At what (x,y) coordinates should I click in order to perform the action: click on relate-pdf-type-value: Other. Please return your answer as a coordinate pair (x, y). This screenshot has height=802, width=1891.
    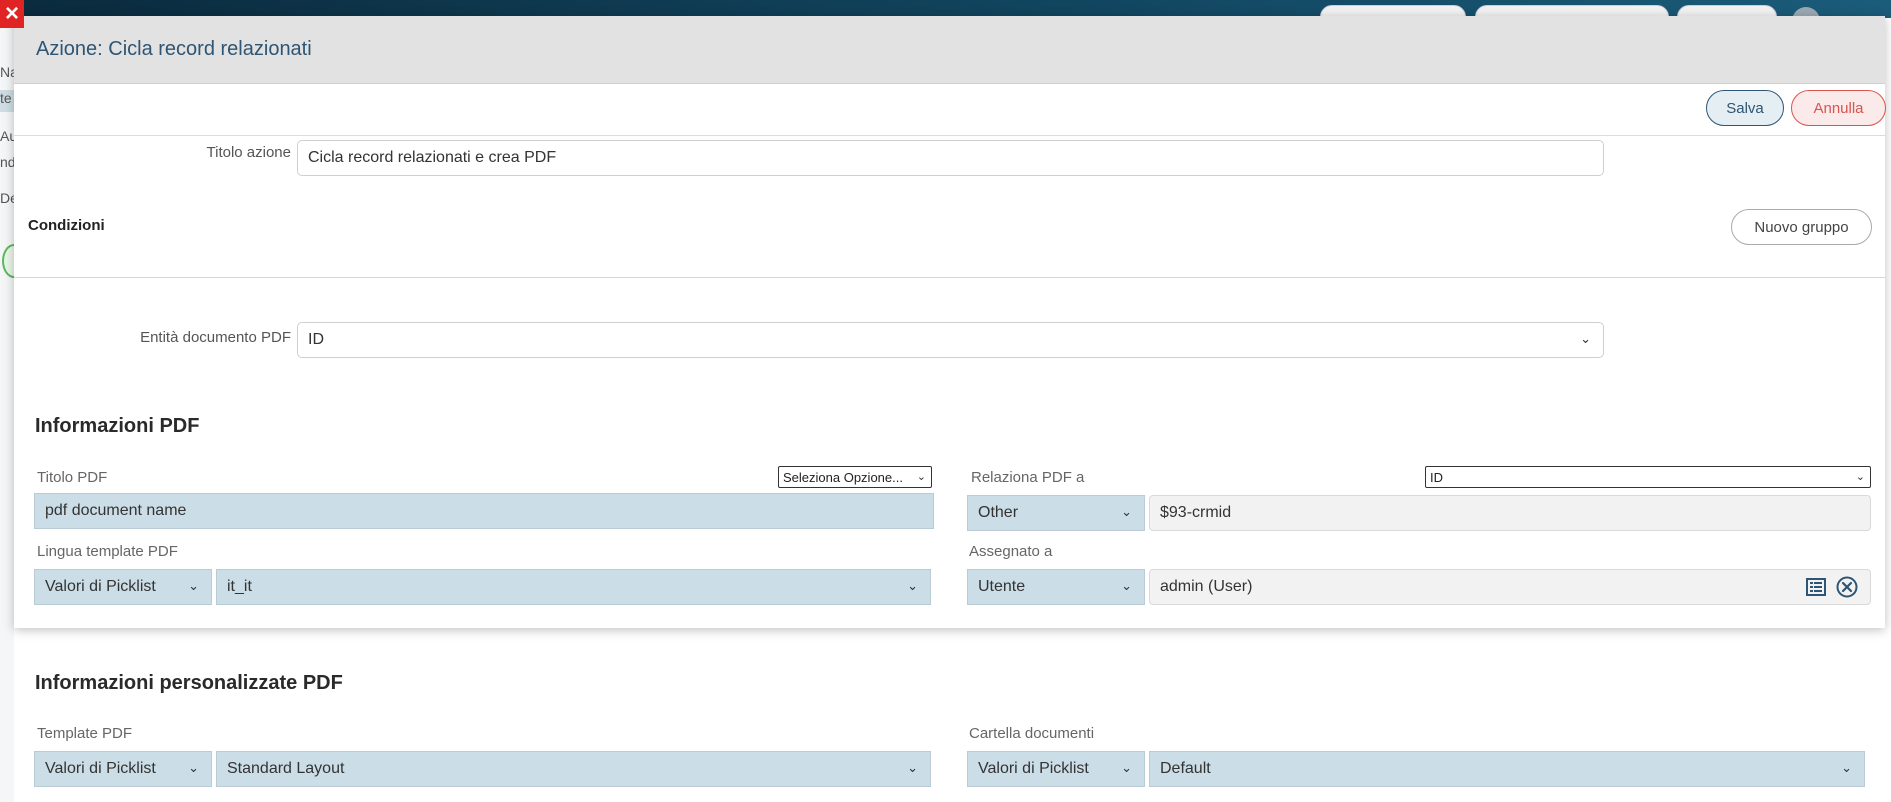
    Looking at the image, I should click on (998, 512).